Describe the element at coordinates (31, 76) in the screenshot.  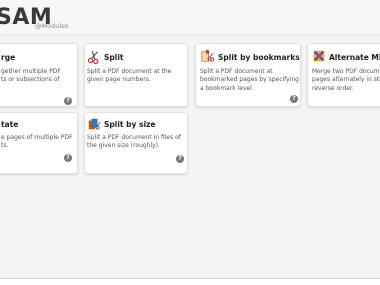
I see `module-description: gether multiple PDF ts or subsections of` at that location.